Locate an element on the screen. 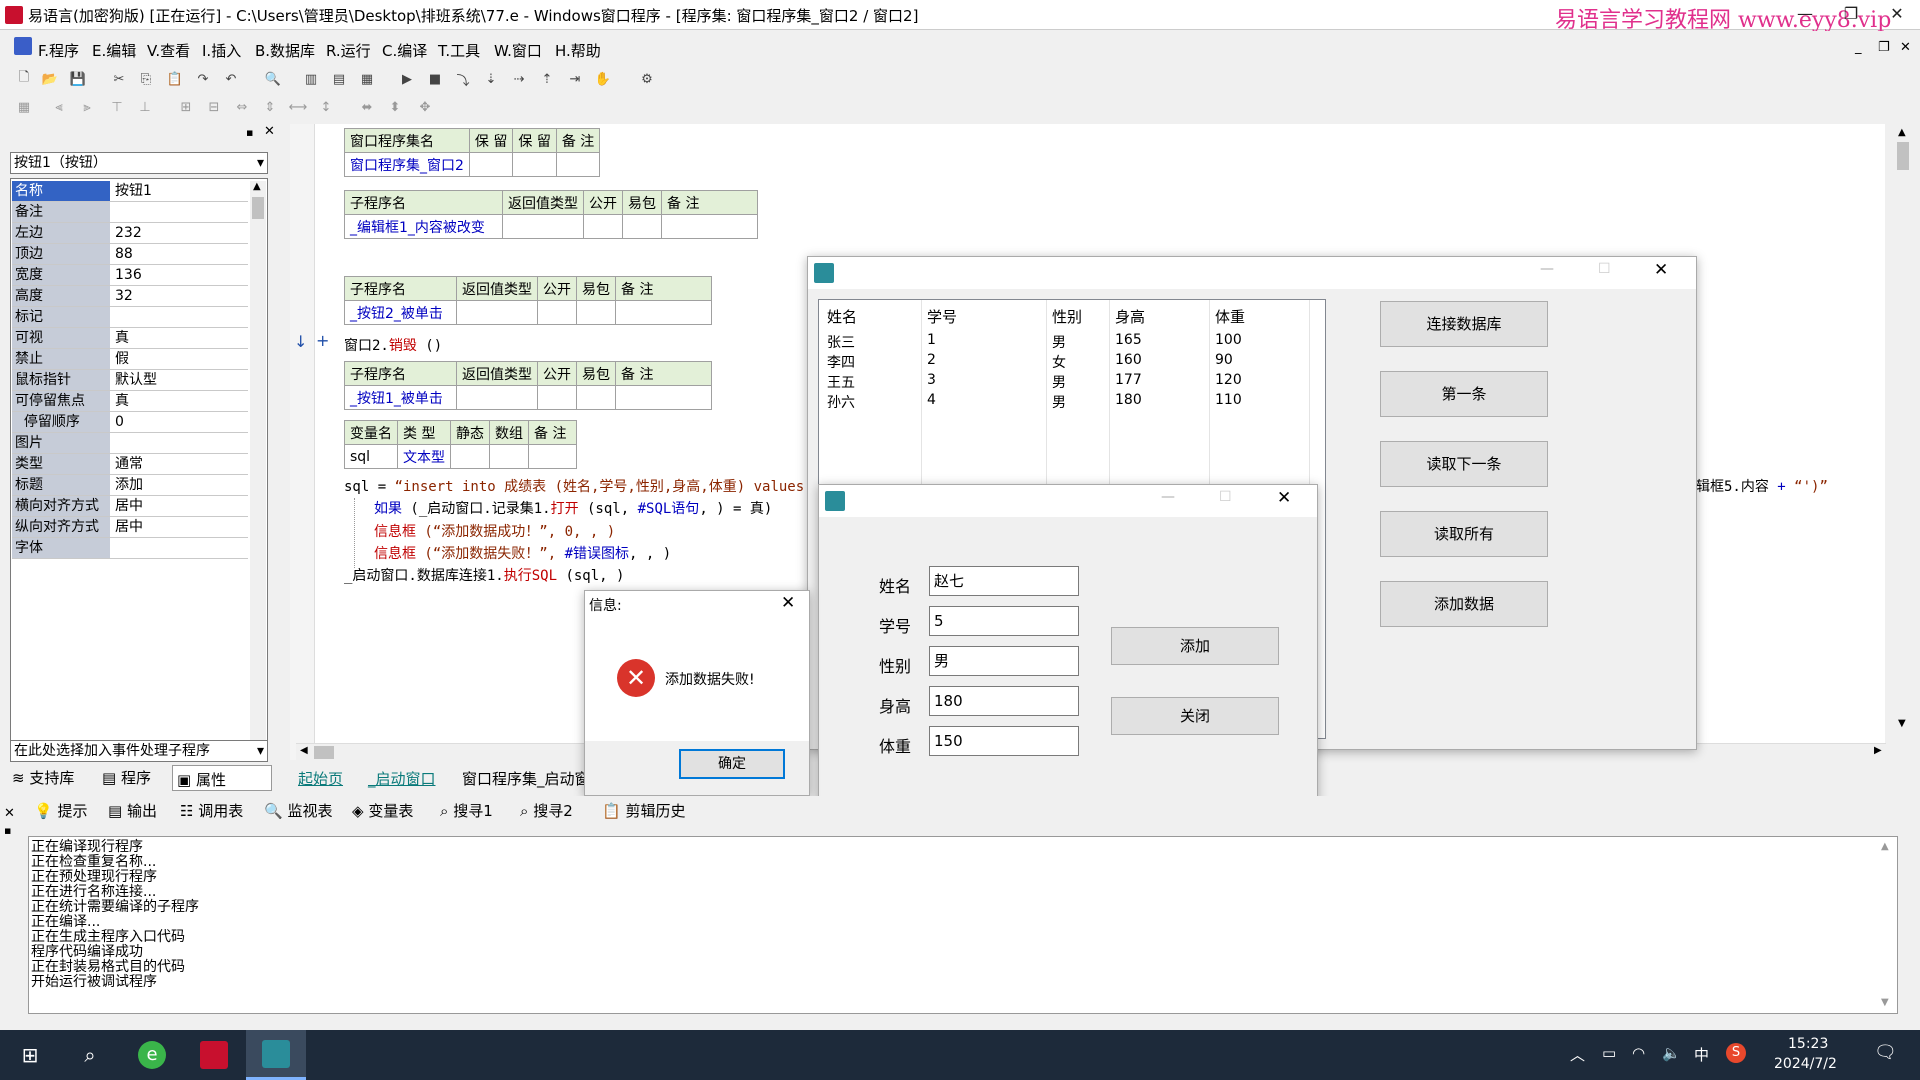 Image resolution: width=1920 pixels, height=1080 pixels. cell: 文本型 is located at coordinates (424, 456).